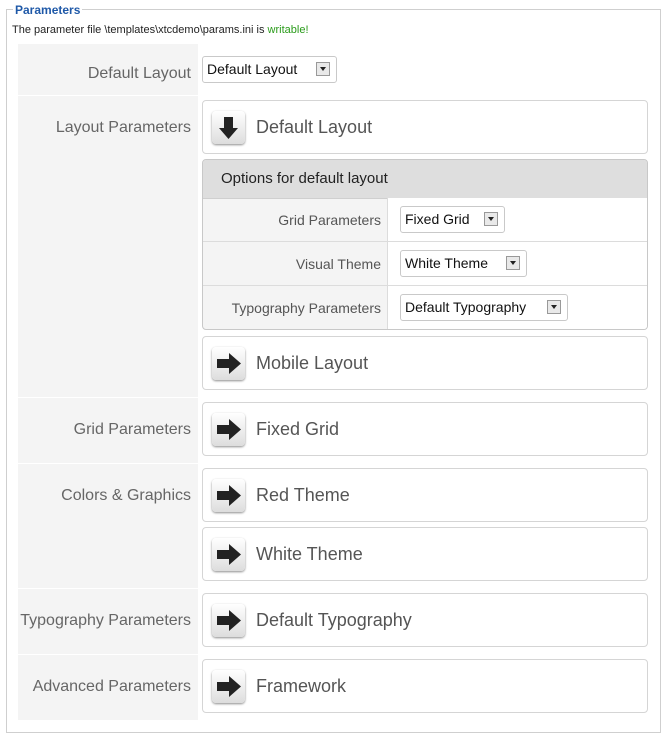  Describe the element at coordinates (252, 69) in the screenshot. I see `default-layout-select-value: Default Layout` at that location.